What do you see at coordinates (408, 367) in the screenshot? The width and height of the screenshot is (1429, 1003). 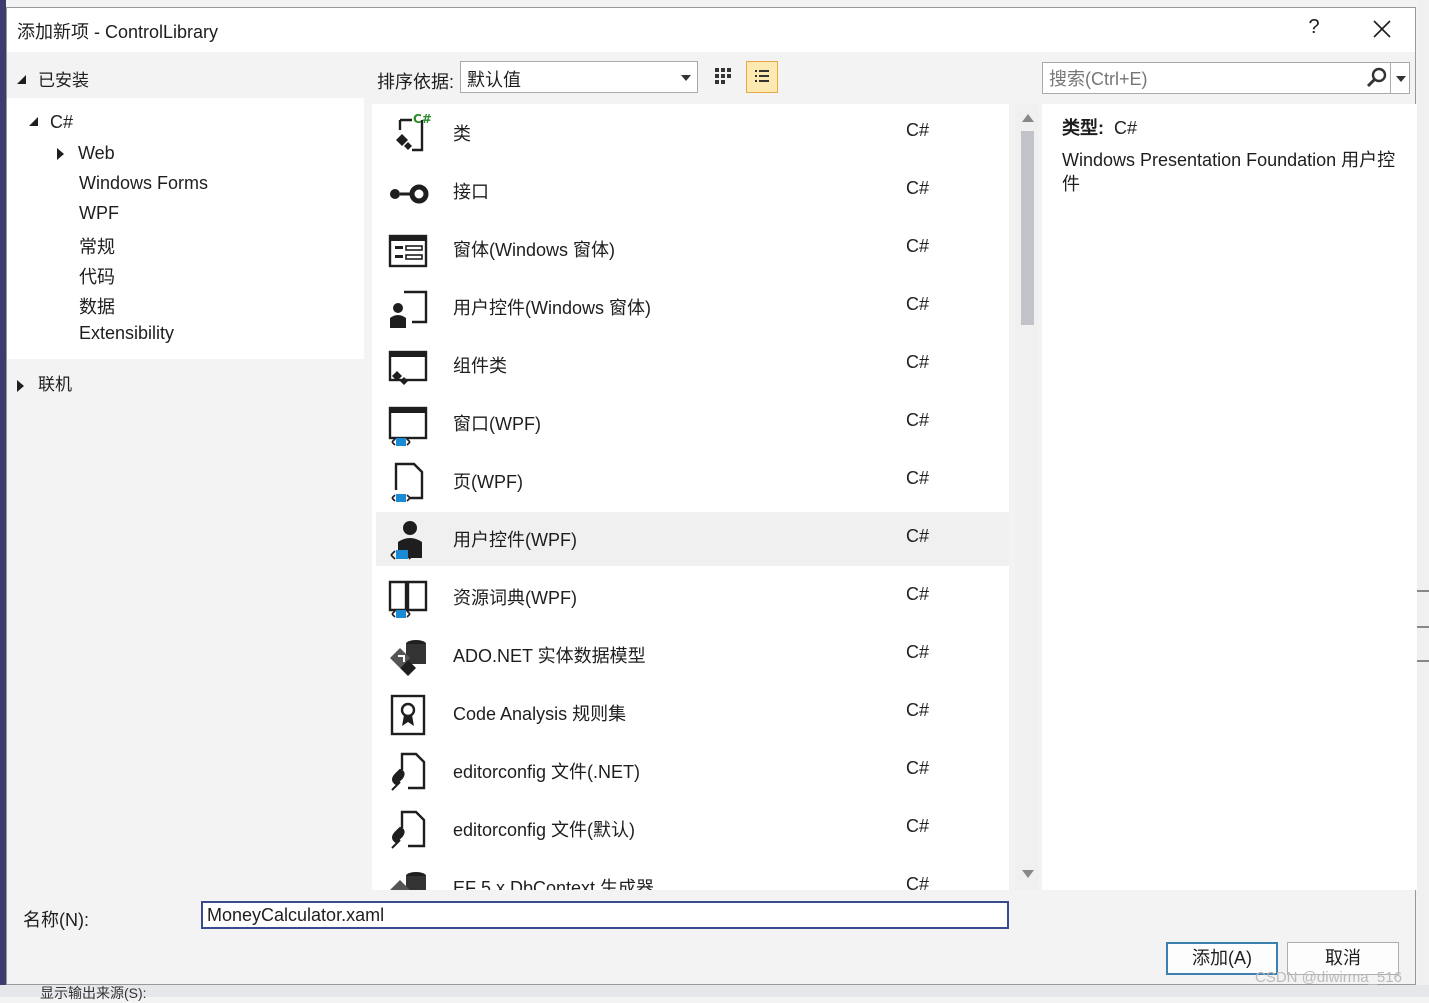 I see `component-class-icon` at bounding box center [408, 367].